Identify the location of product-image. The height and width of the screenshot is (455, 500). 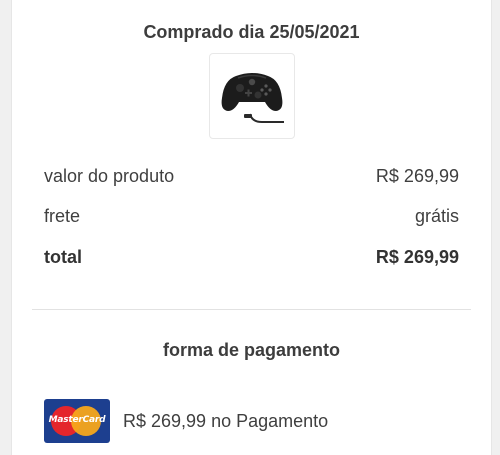
(252, 96).